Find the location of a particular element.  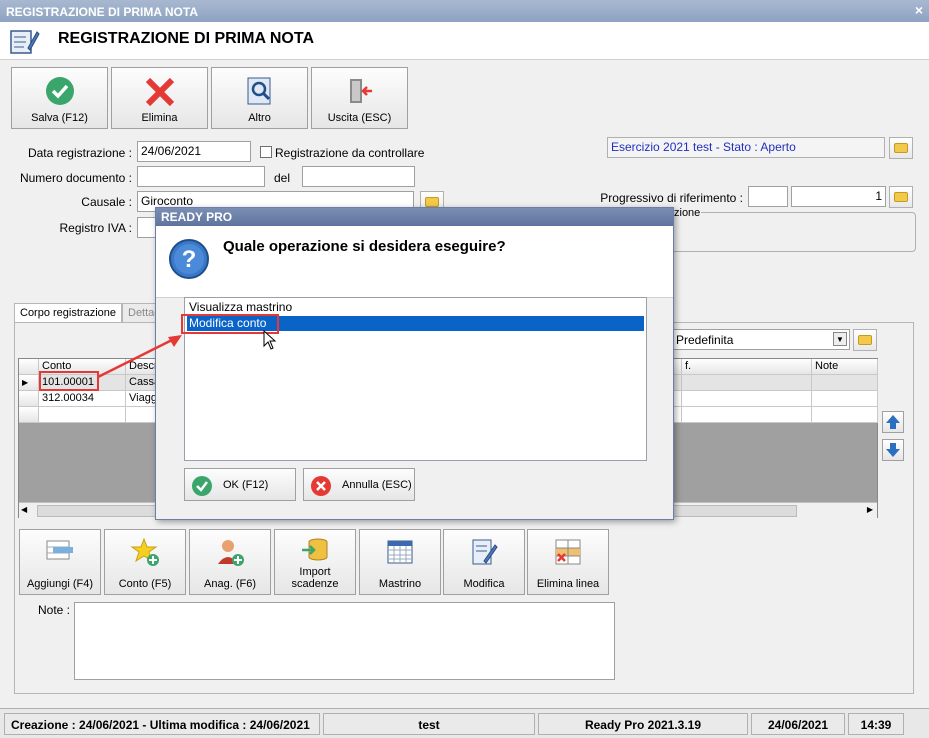

add-label: Aggiungi (F4) is located at coordinates (60, 584).